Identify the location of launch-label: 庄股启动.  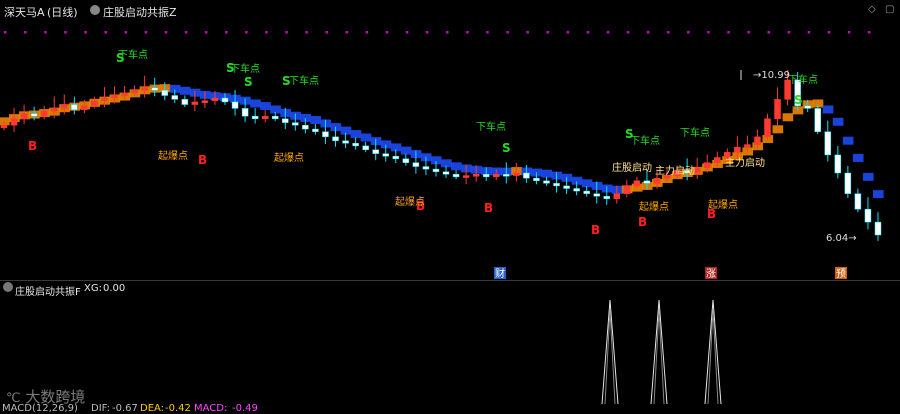
(632, 167).